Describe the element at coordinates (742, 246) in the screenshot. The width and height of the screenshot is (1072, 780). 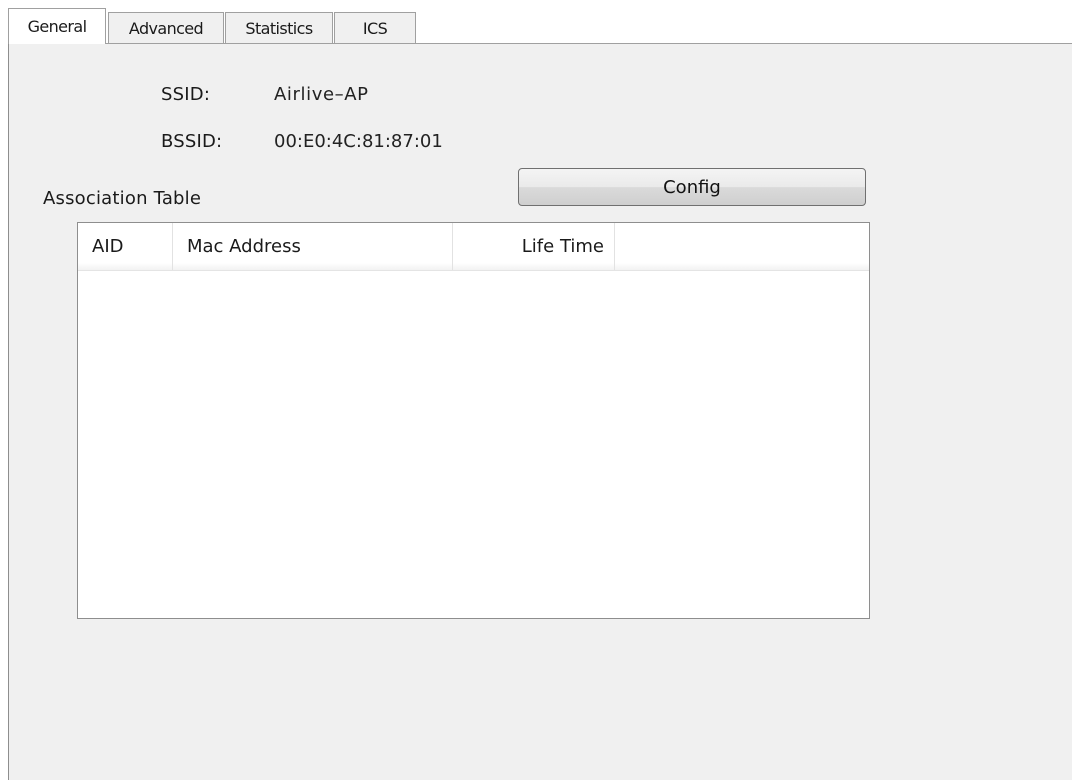
I see `column-header-empty` at that location.